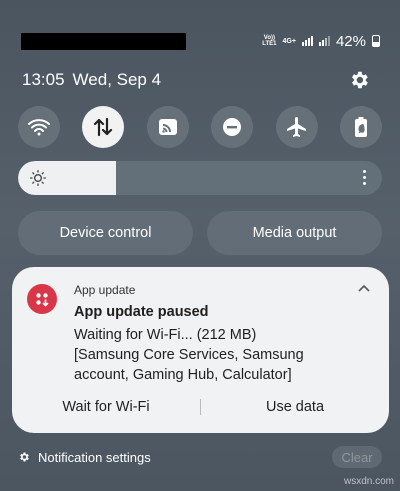 Image resolution: width=400 pixels, height=491 pixels. What do you see at coordinates (357, 457) in the screenshot?
I see `clear-button: Clear` at bounding box center [357, 457].